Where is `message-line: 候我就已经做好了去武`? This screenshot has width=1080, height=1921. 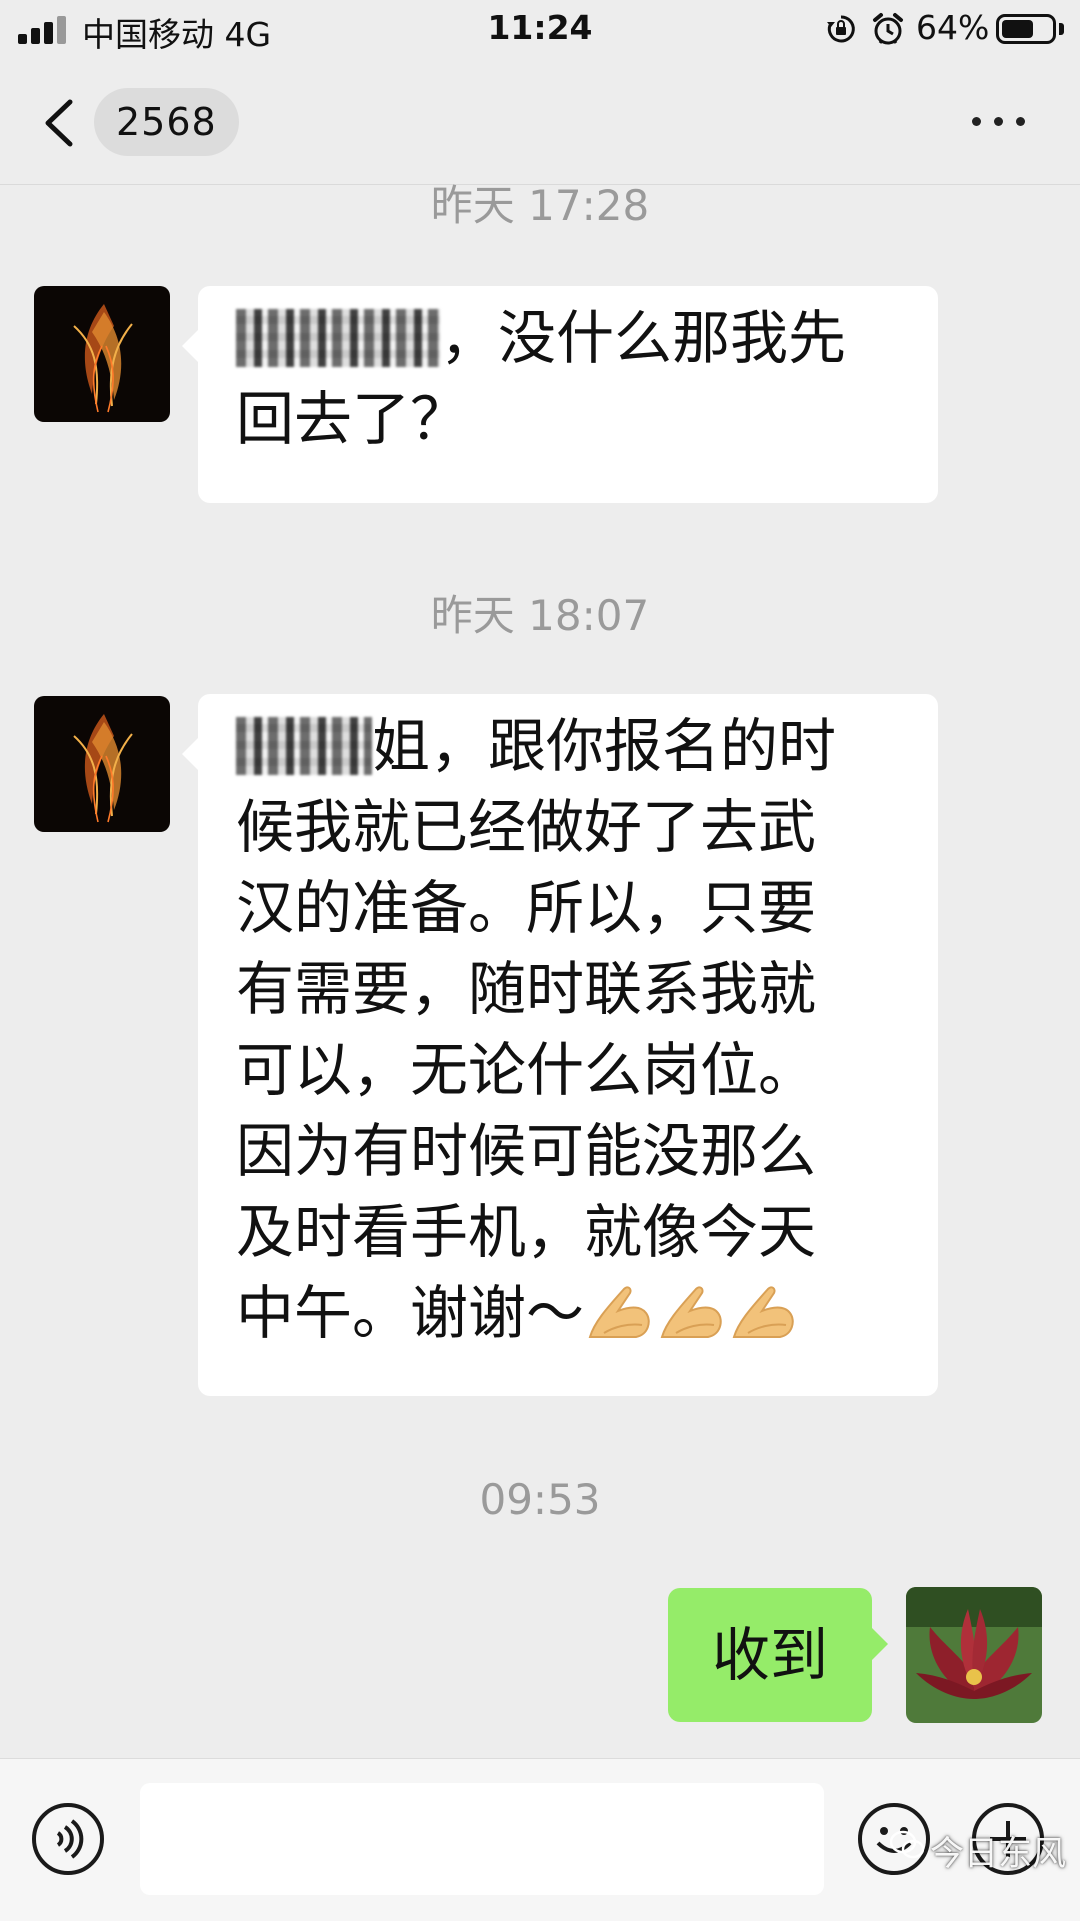 message-line: 候我就已经做好了去武 is located at coordinates (526, 827).